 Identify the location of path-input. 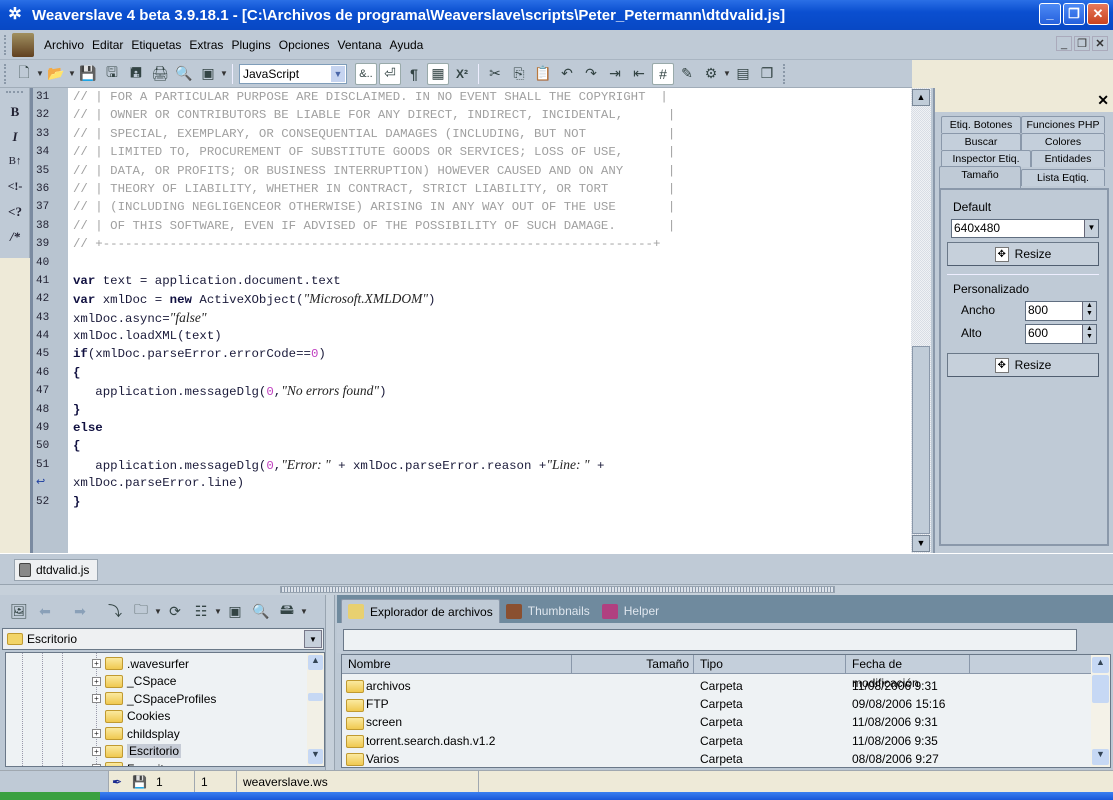
(710, 640).